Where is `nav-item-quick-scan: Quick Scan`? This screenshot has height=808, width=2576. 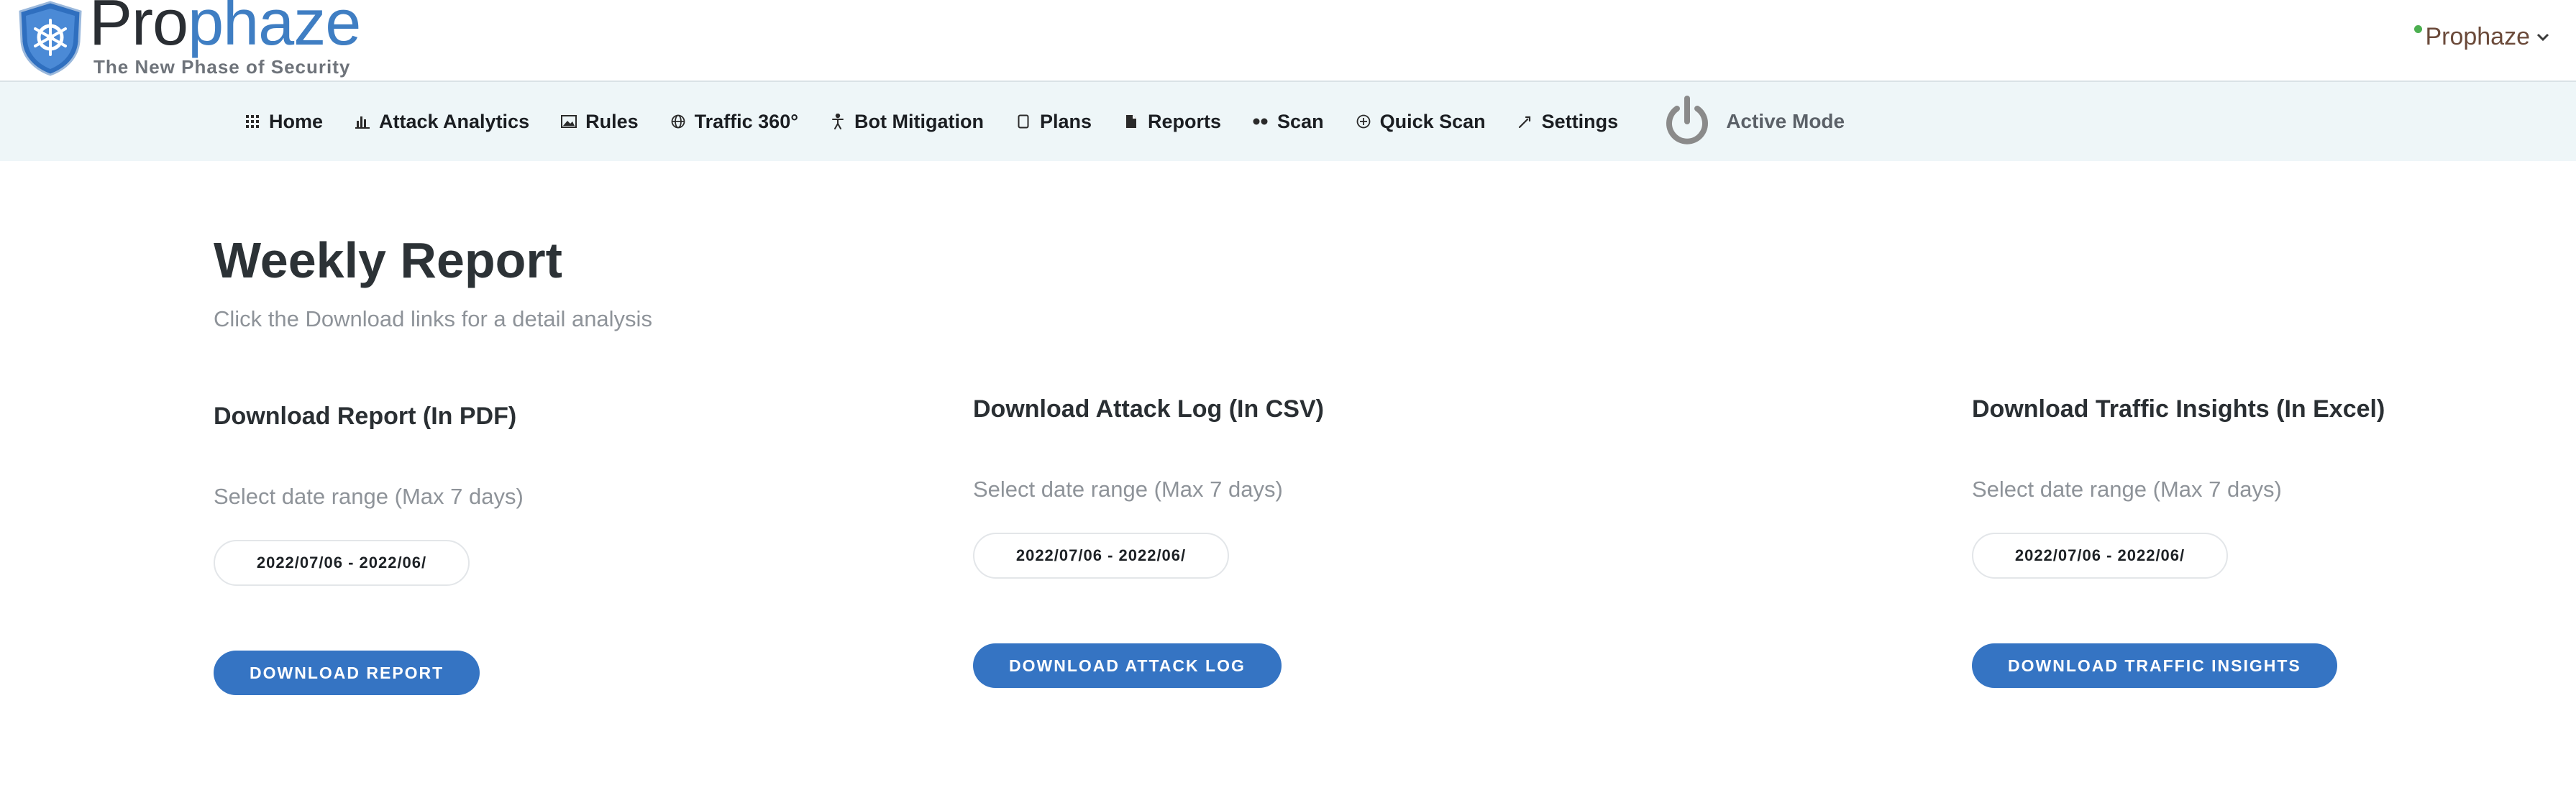
nav-item-quick-scan: Quick Scan is located at coordinates (1421, 122).